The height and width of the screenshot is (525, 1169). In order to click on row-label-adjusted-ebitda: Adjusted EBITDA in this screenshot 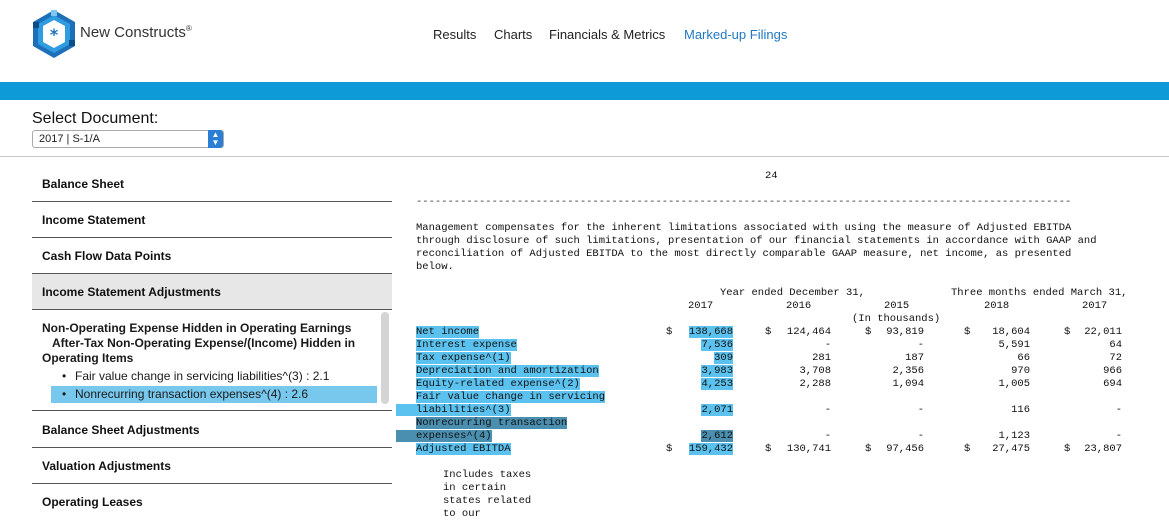, I will do `click(463, 449)`.